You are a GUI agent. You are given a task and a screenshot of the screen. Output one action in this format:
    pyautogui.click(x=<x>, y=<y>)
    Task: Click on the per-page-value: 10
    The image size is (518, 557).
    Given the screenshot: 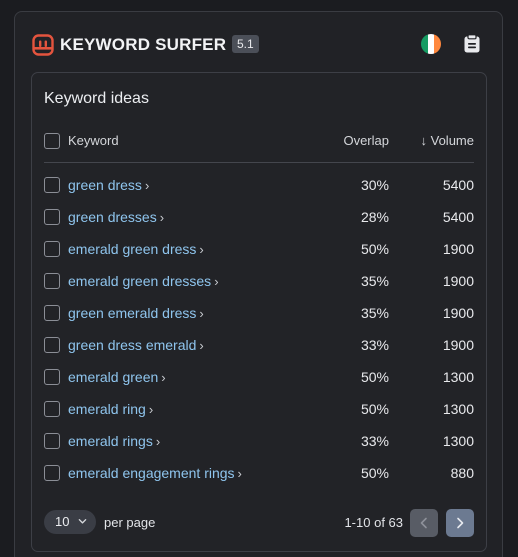 What is the action you would take?
    pyautogui.click(x=62, y=521)
    